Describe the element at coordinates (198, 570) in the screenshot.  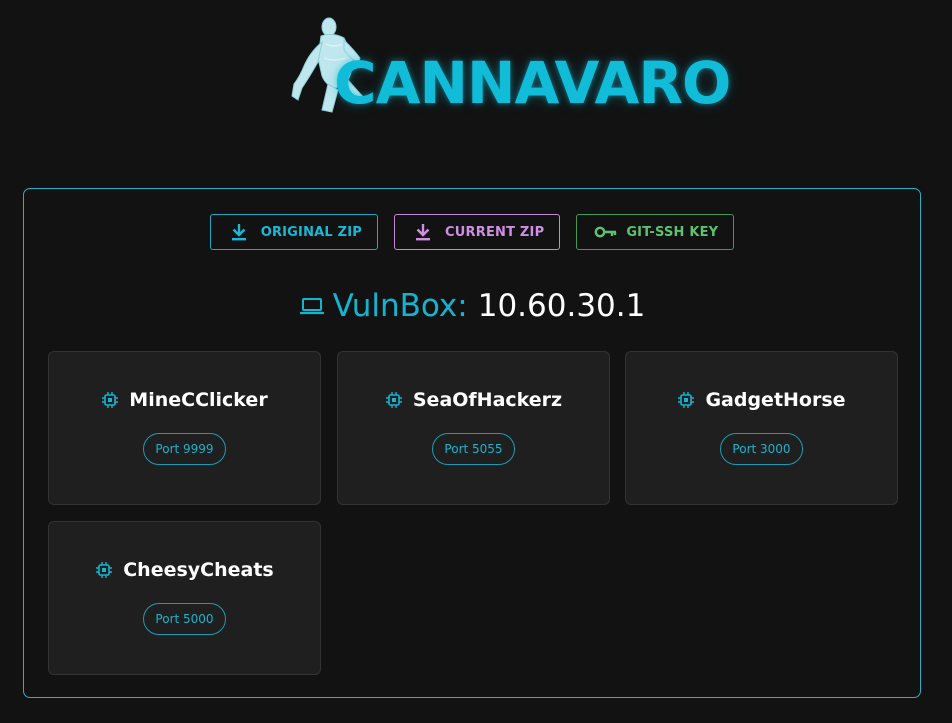
I see `service-name: CheesyCheats` at that location.